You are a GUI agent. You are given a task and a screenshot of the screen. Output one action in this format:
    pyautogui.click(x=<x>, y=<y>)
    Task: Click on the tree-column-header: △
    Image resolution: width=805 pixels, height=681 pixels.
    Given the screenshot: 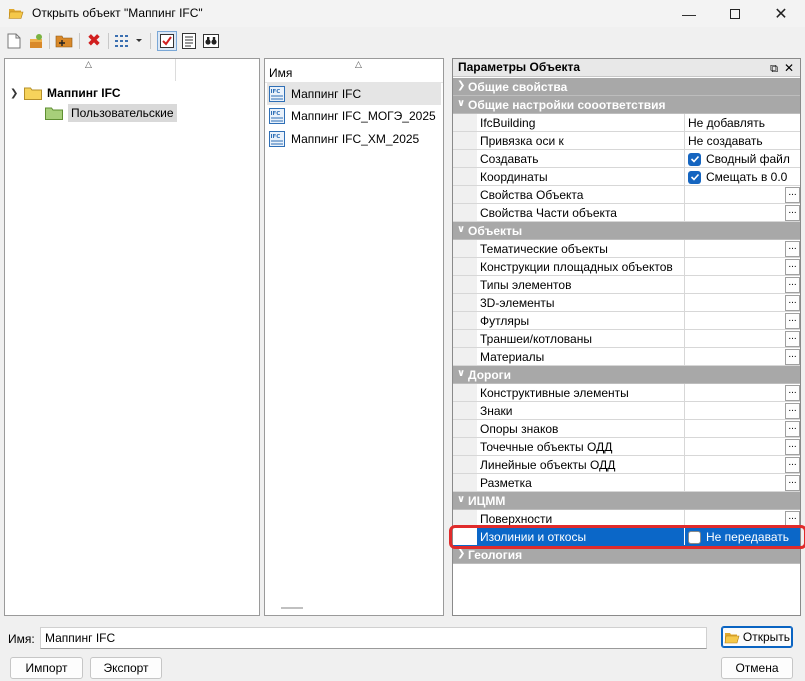 What is the action you would take?
    pyautogui.click(x=132, y=70)
    